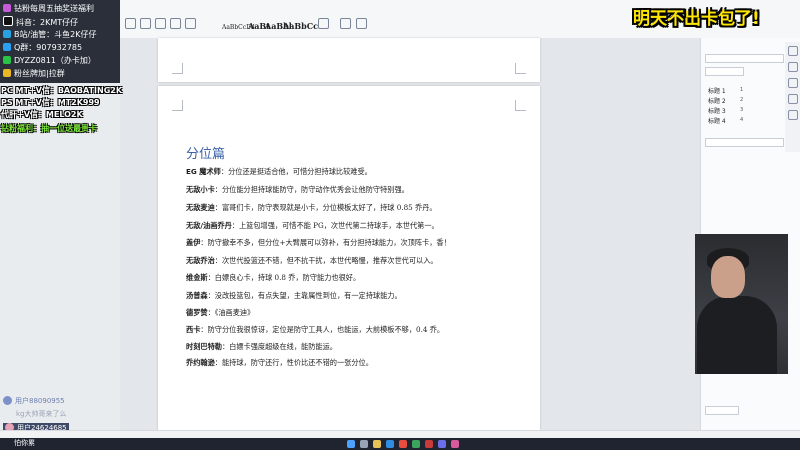 Image resolution: width=800 pixels, height=450 pixels. I want to click on style-heading3: AaBbCc, so click(300, 29).